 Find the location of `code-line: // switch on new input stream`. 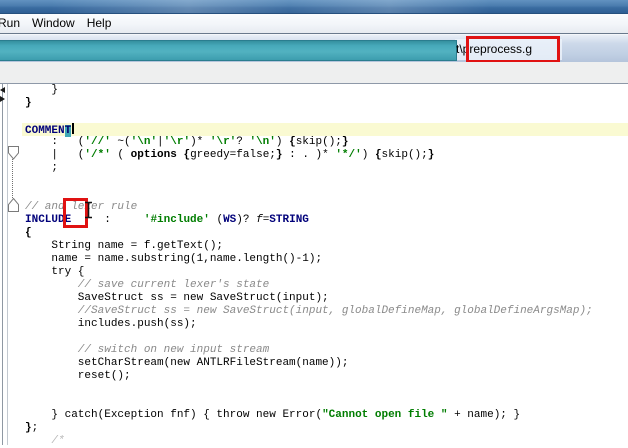

code-line: // switch on new input stream is located at coordinates (325, 350).